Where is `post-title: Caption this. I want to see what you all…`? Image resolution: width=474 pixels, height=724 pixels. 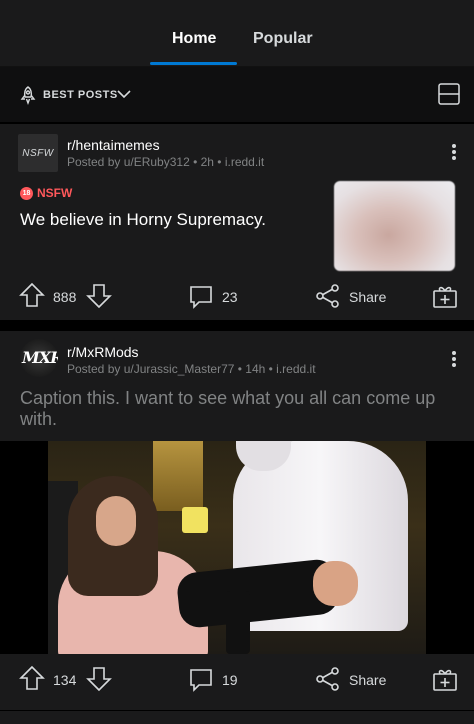
post-title: Caption this. I want to see what you all… is located at coordinates (240, 409).